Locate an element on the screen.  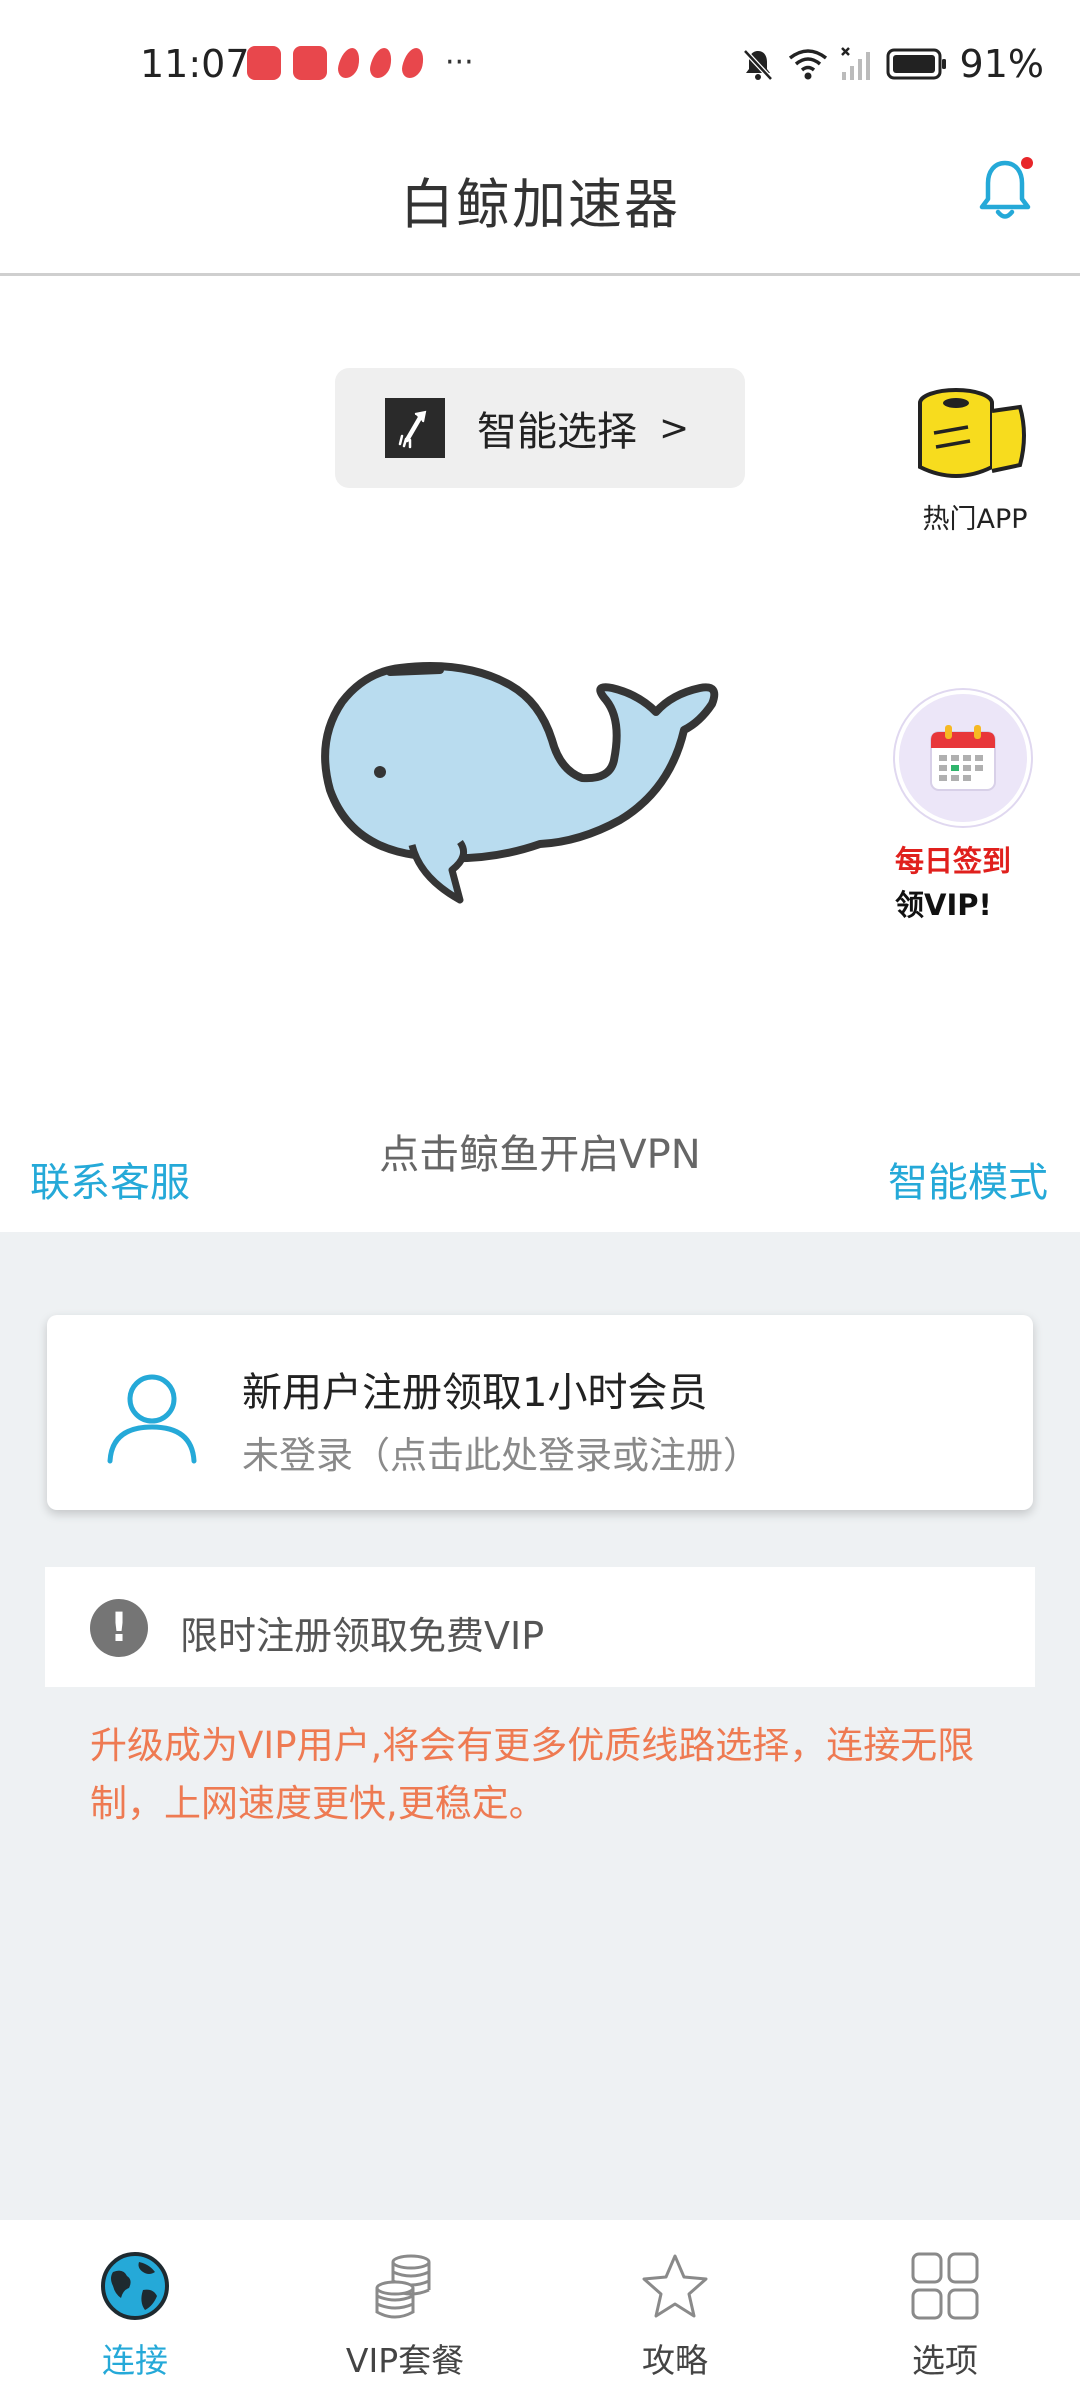
grid-icon is located at coordinates (945, 2286).